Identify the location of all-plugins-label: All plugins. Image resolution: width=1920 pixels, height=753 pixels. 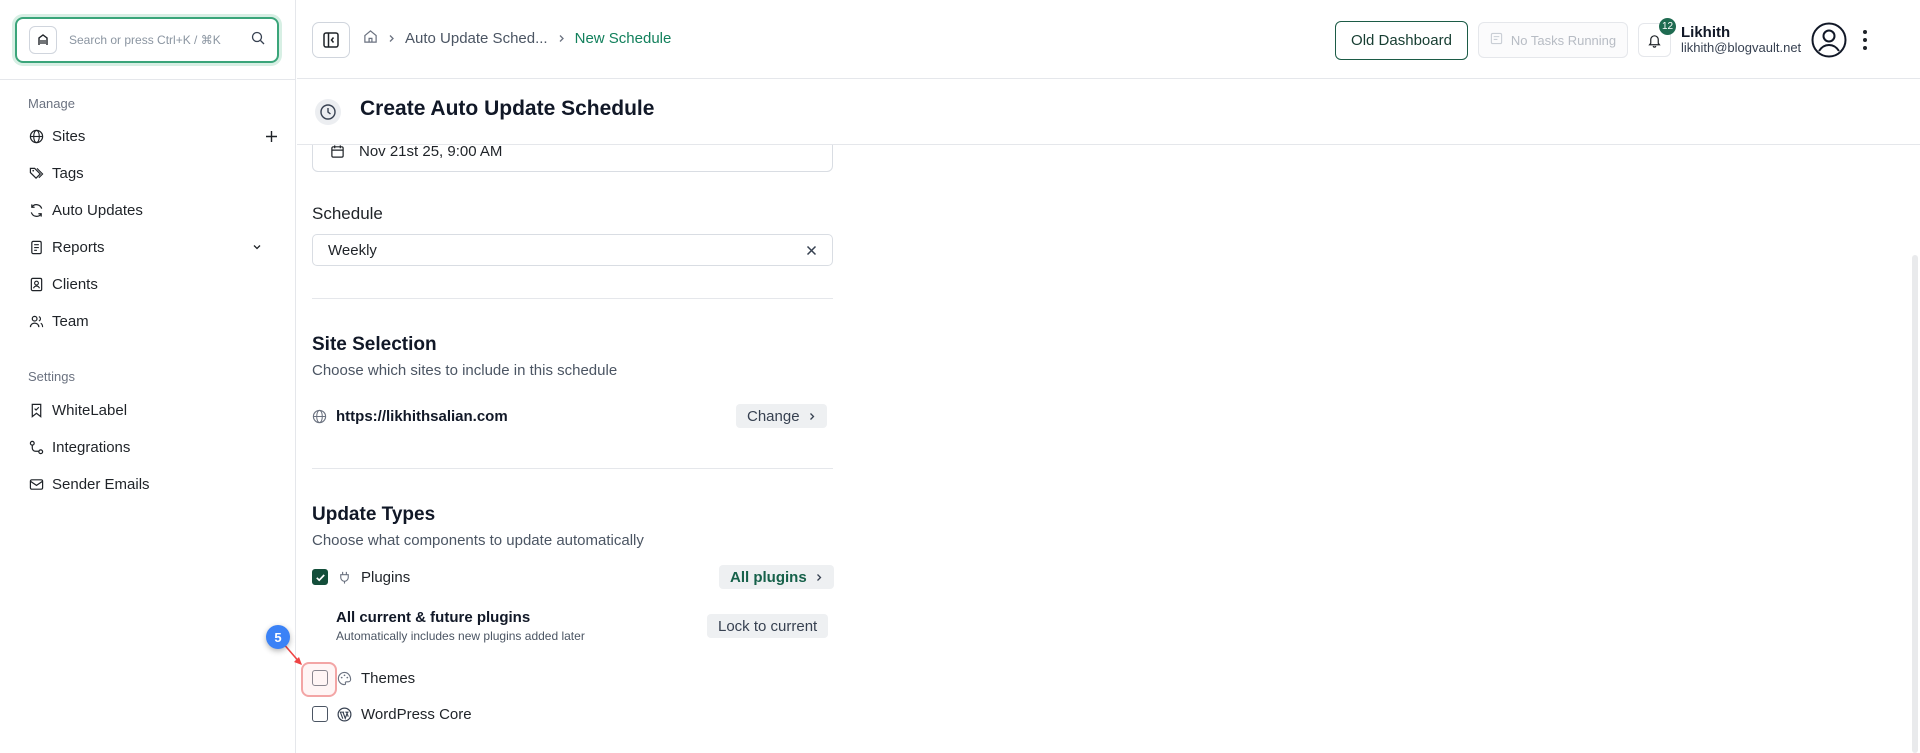
(768, 577).